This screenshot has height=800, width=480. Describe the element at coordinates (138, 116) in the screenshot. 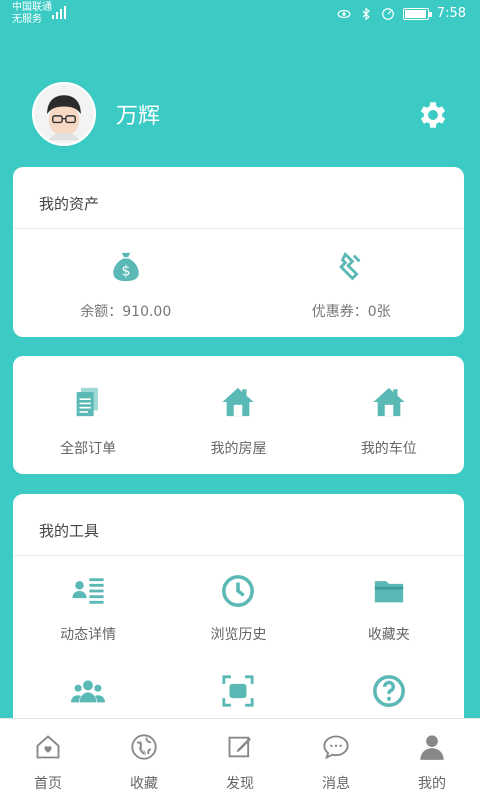

I see `username: 万辉` at that location.